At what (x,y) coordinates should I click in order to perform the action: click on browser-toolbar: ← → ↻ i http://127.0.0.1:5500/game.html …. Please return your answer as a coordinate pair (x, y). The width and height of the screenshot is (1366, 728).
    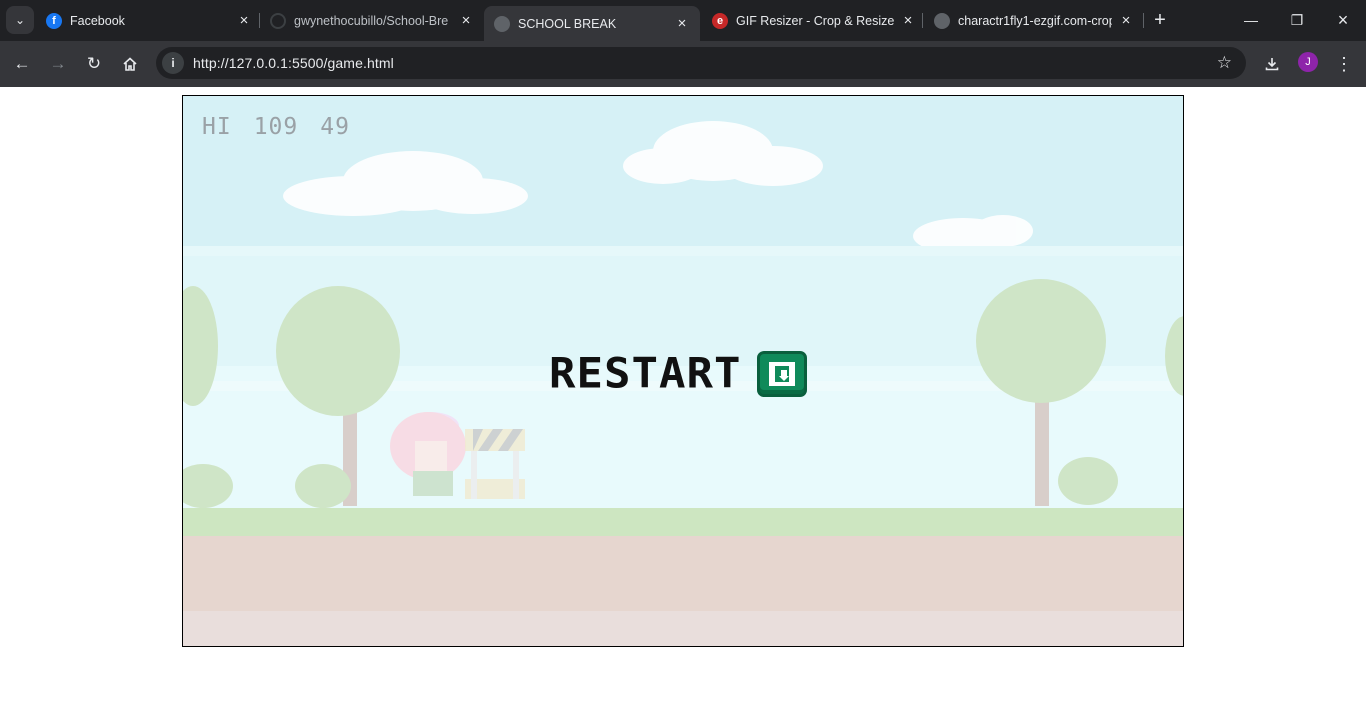
    Looking at the image, I should click on (683, 64).